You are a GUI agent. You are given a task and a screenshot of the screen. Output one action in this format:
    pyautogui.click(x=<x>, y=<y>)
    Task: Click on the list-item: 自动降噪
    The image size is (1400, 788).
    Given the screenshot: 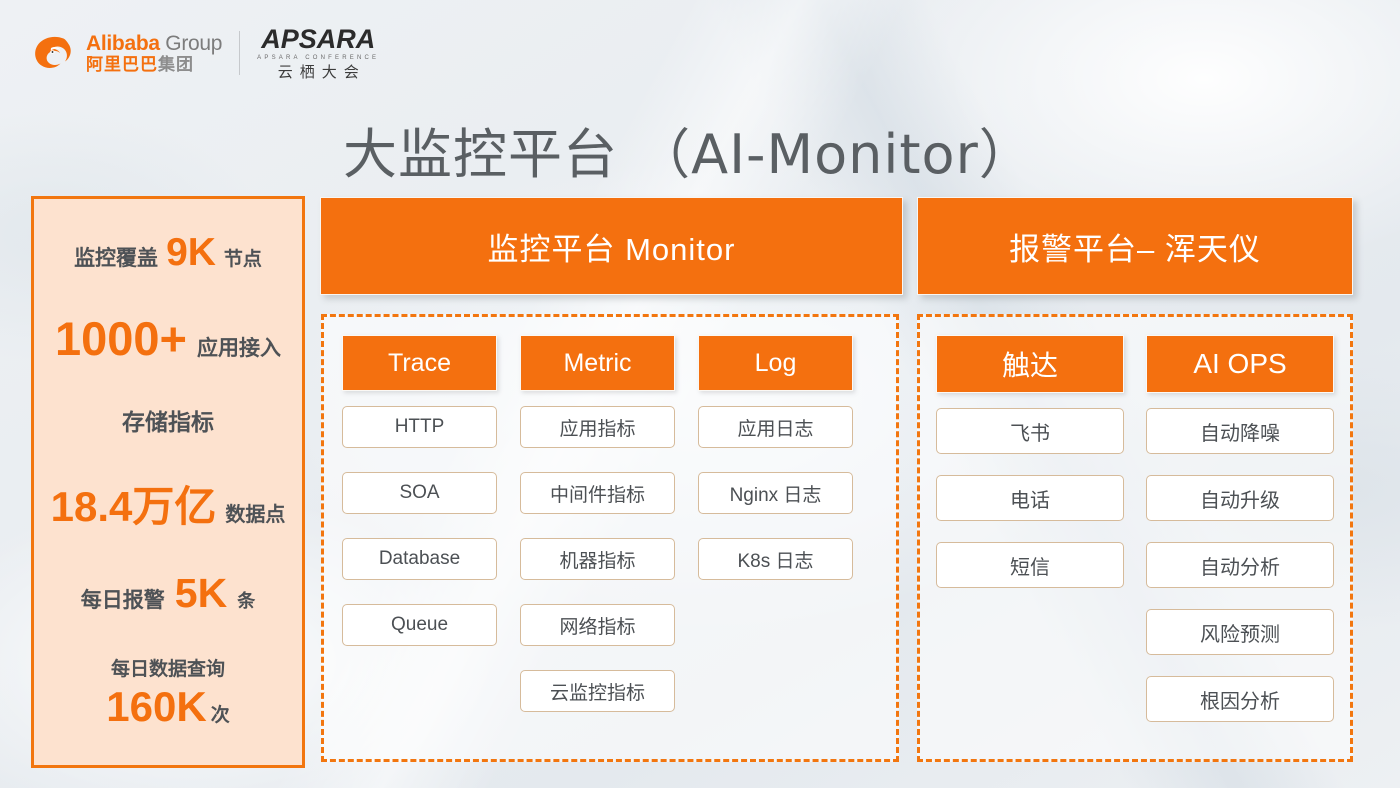 What is the action you would take?
    pyautogui.click(x=1240, y=431)
    